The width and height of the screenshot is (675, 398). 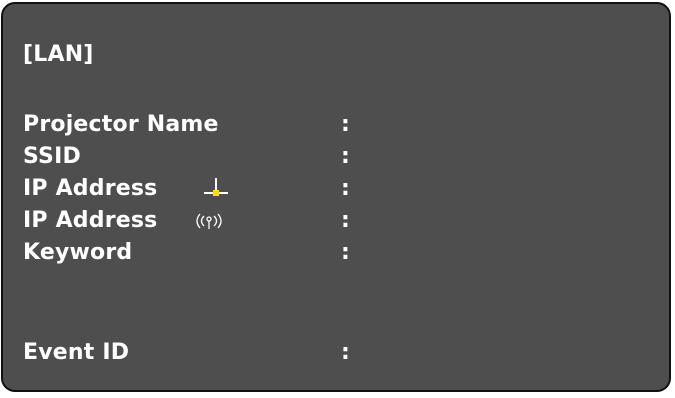 What do you see at coordinates (333, 353) in the screenshot?
I see `row-event-id: Event ID :` at bounding box center [333, 353].